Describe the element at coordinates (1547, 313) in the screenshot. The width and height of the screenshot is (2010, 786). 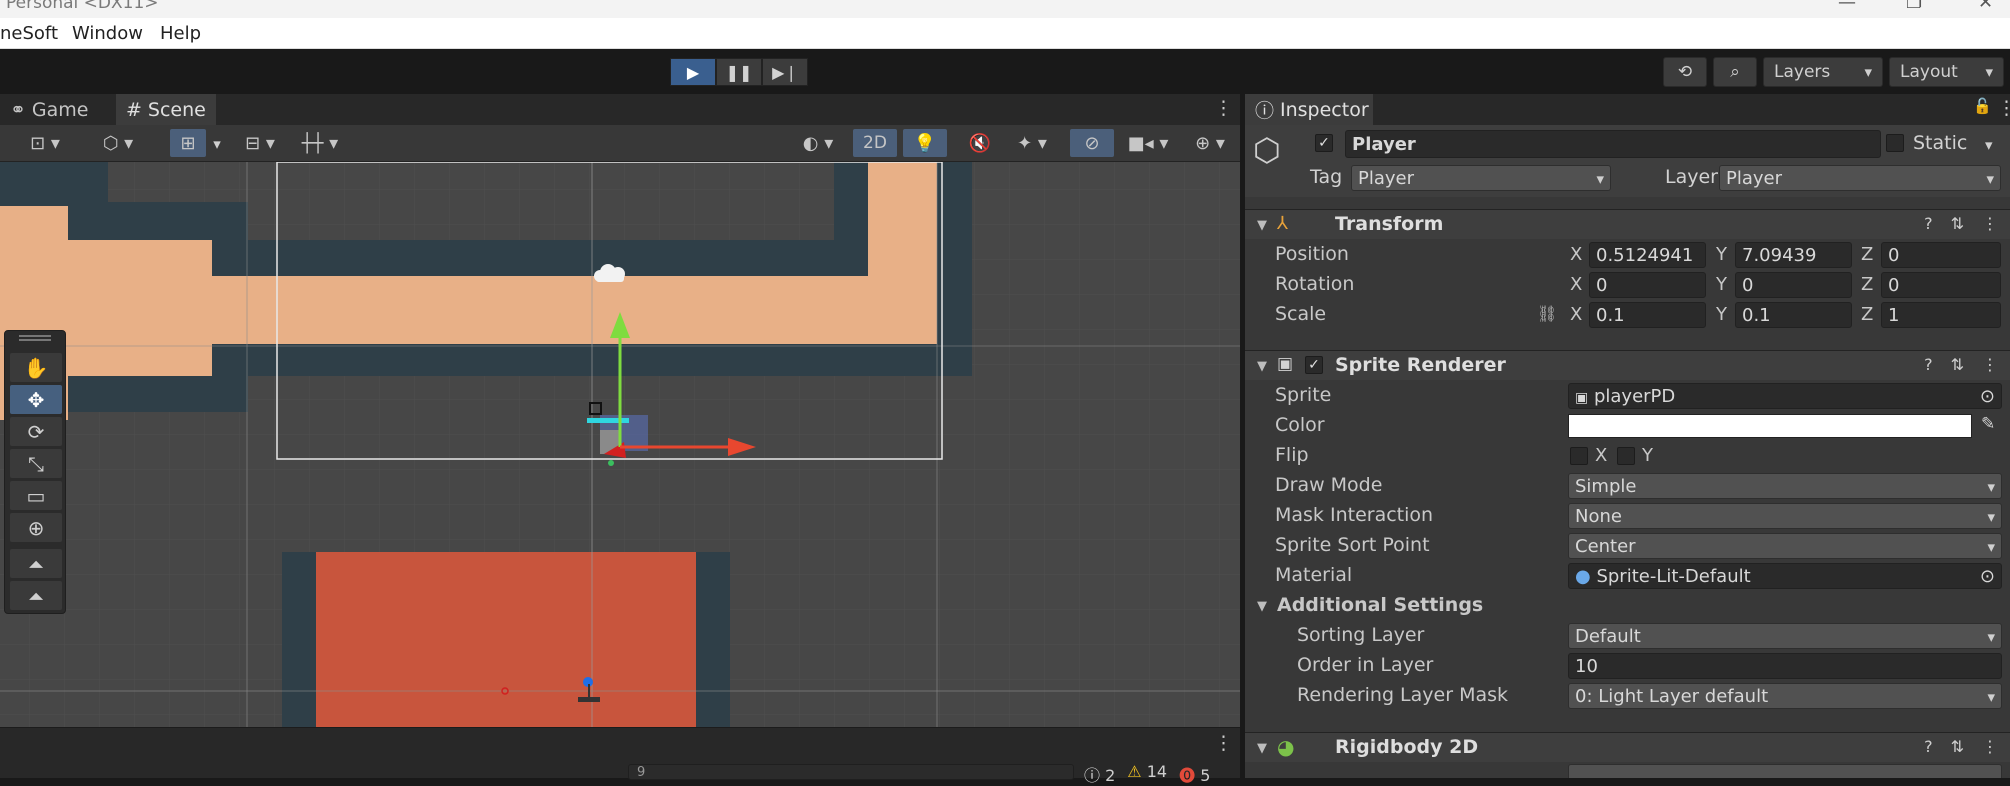
I see `link-constrain-icon: ⛓` at that location.